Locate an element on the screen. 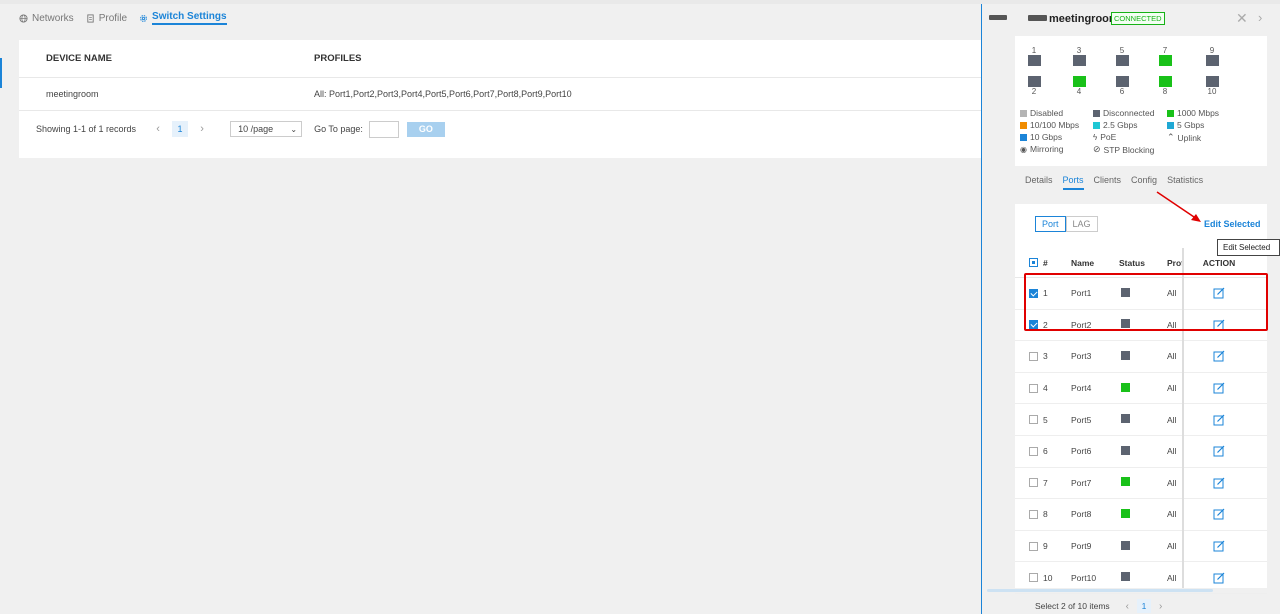  legend-1000mbps: 1000 Mbps is located at coordinates (1193, 113).